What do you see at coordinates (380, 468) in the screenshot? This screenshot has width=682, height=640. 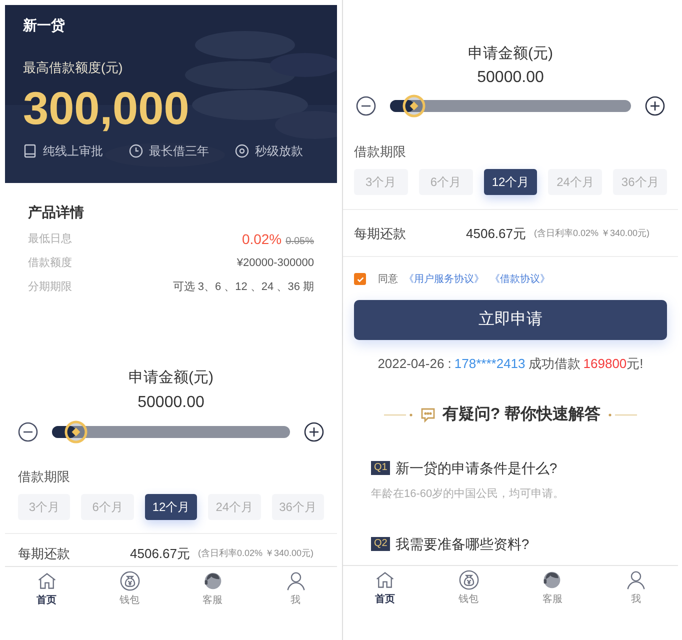 I see `question-tag: Q1` at bounding box center [380, 468].